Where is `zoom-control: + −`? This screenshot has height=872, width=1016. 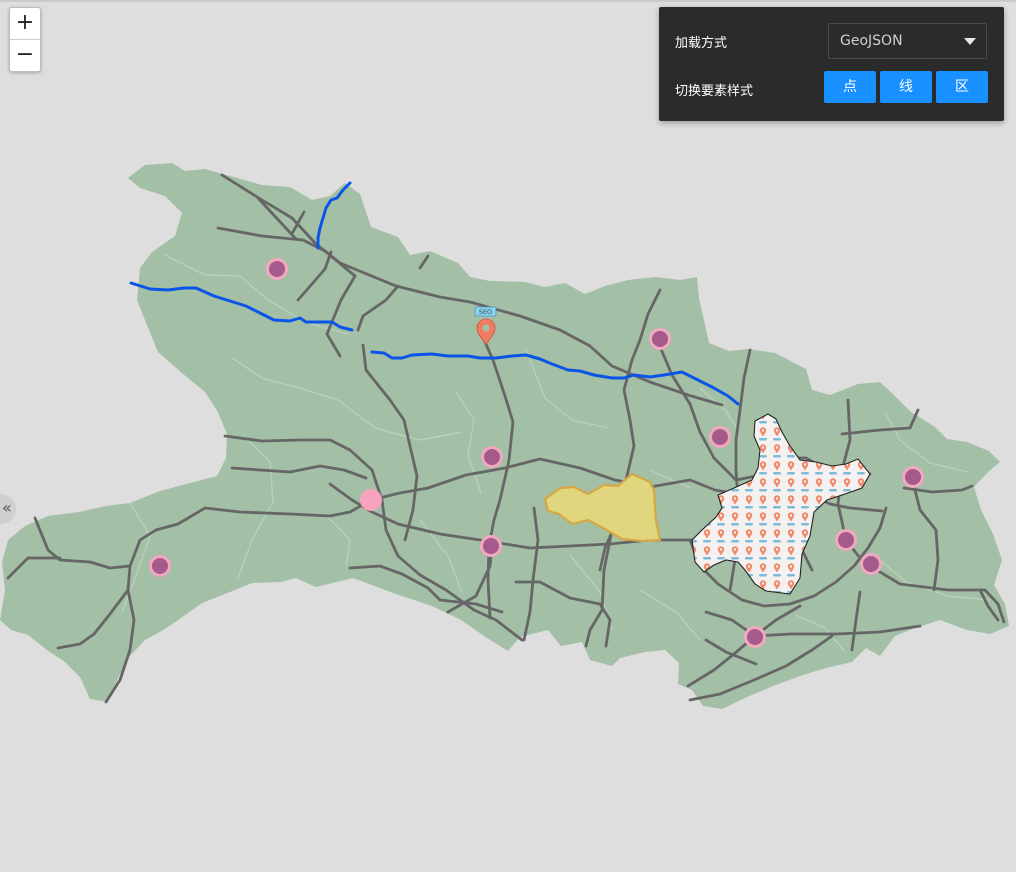 zoom-control: + − is located at coordinates (25, 39).